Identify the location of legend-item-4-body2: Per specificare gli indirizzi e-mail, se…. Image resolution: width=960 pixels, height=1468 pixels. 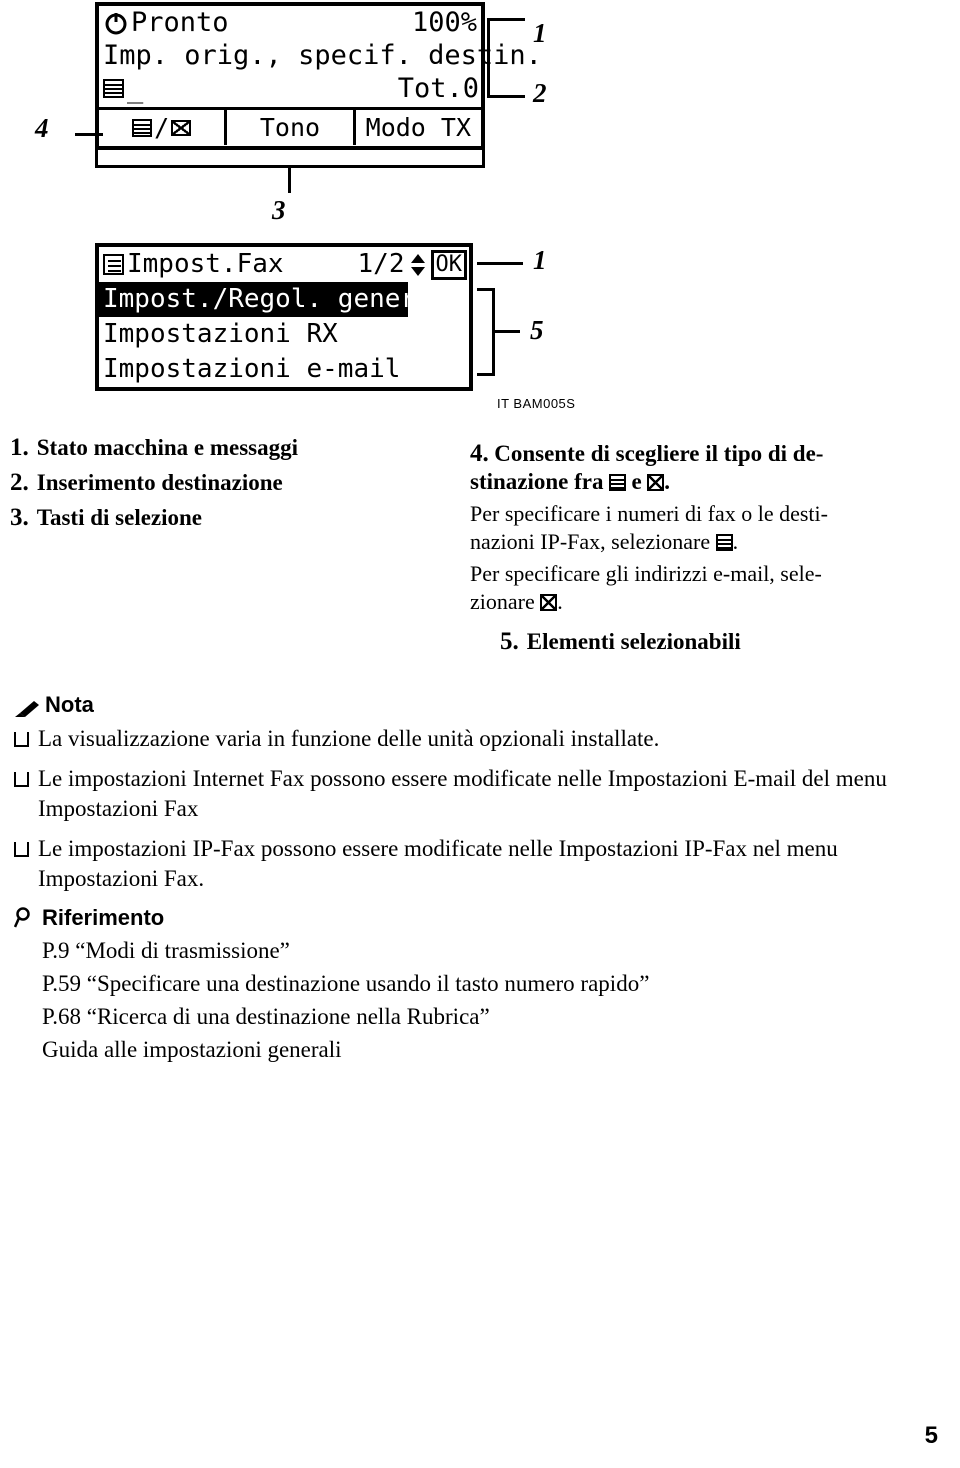
(646, 573).